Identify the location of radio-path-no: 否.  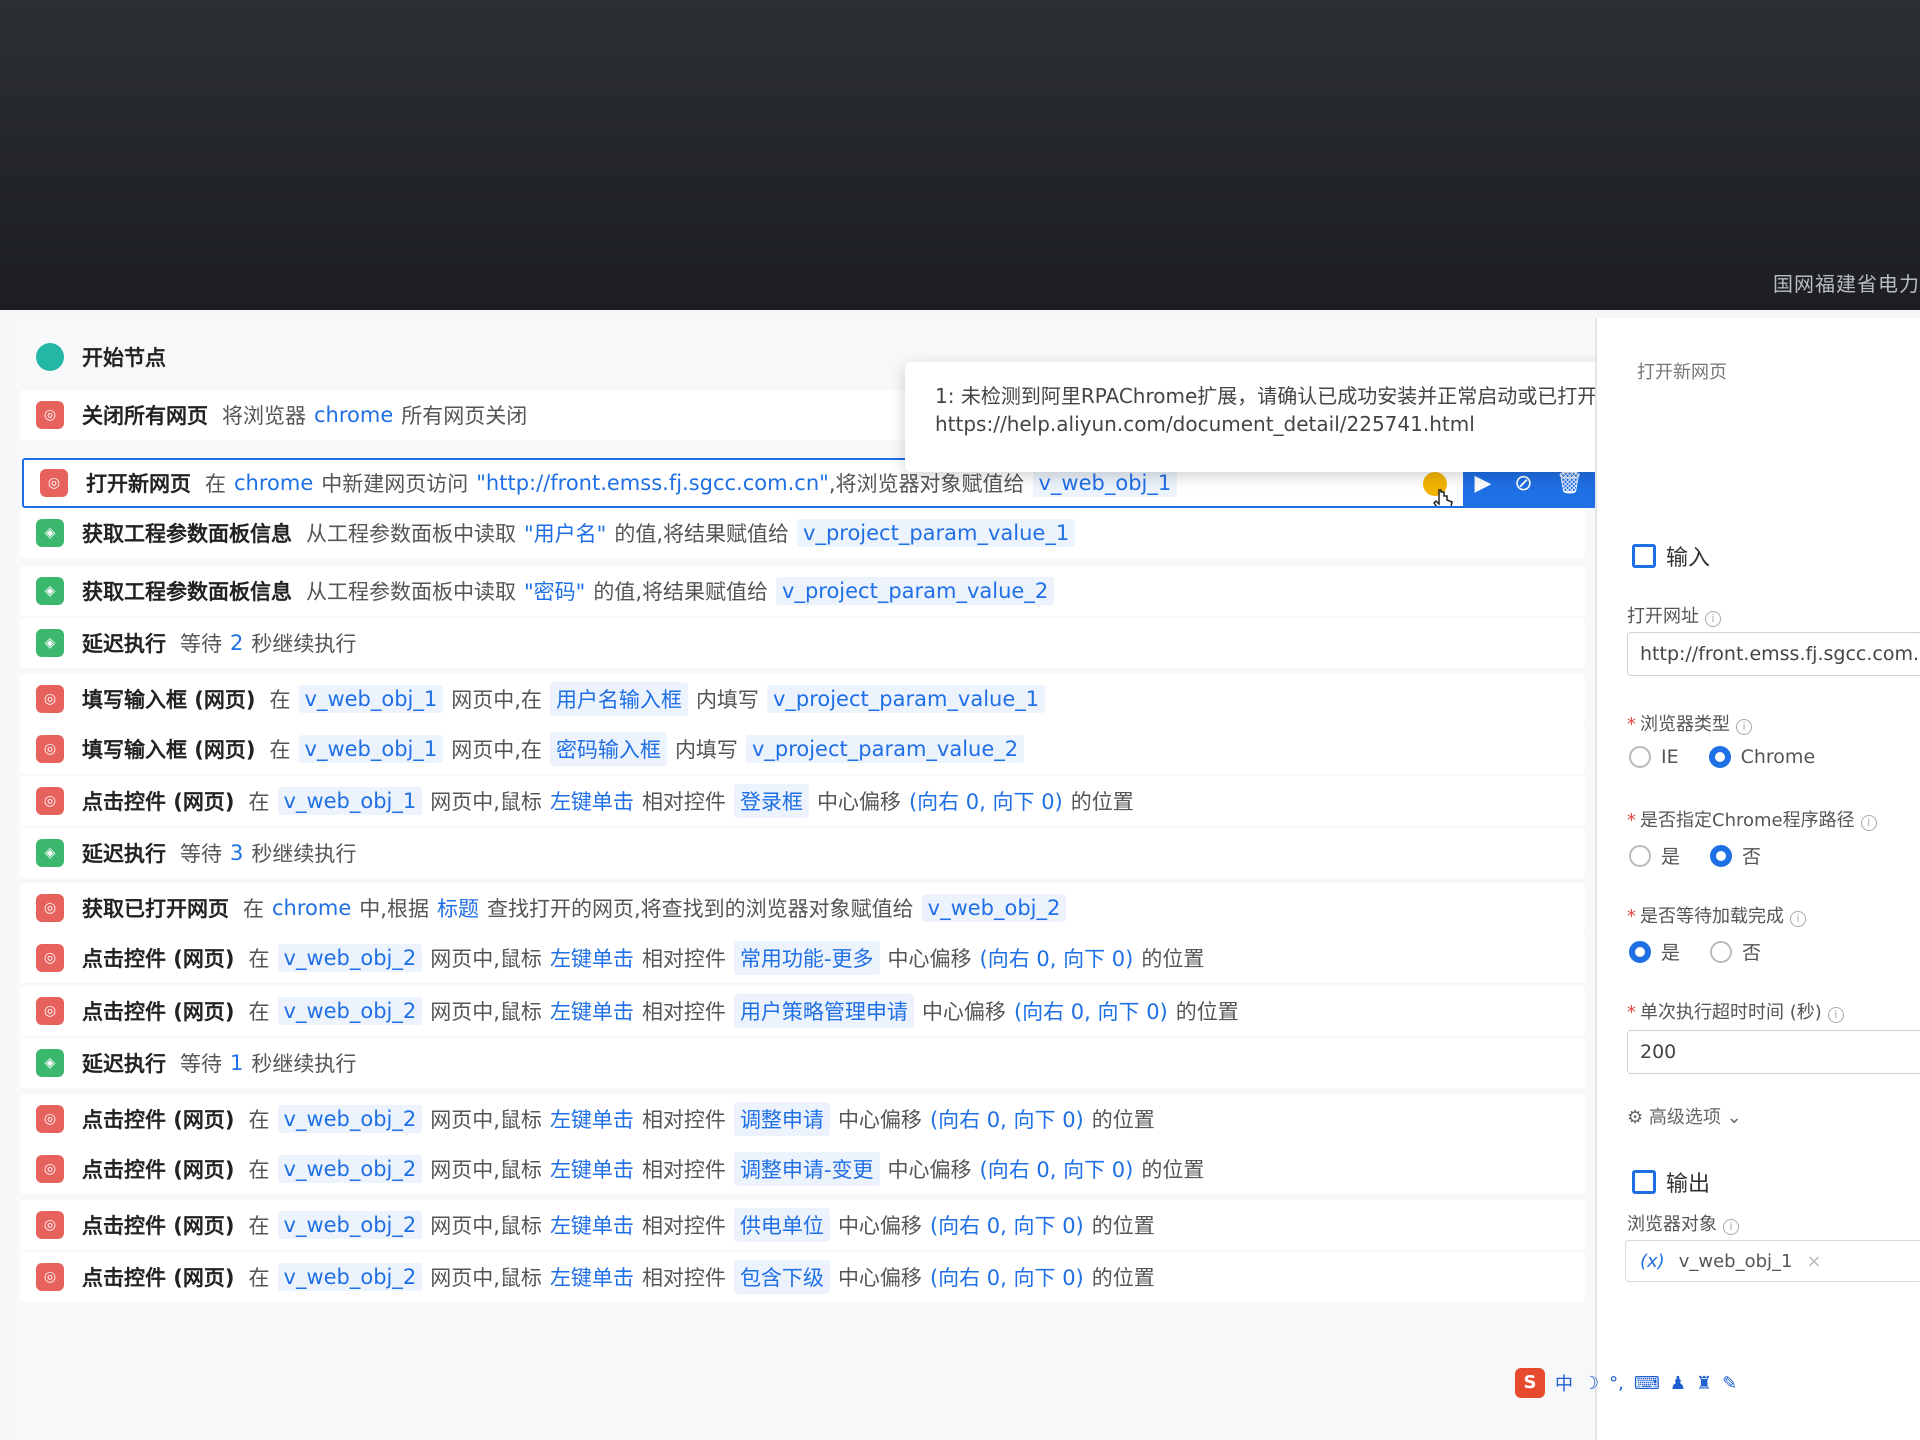
(1735, 855).